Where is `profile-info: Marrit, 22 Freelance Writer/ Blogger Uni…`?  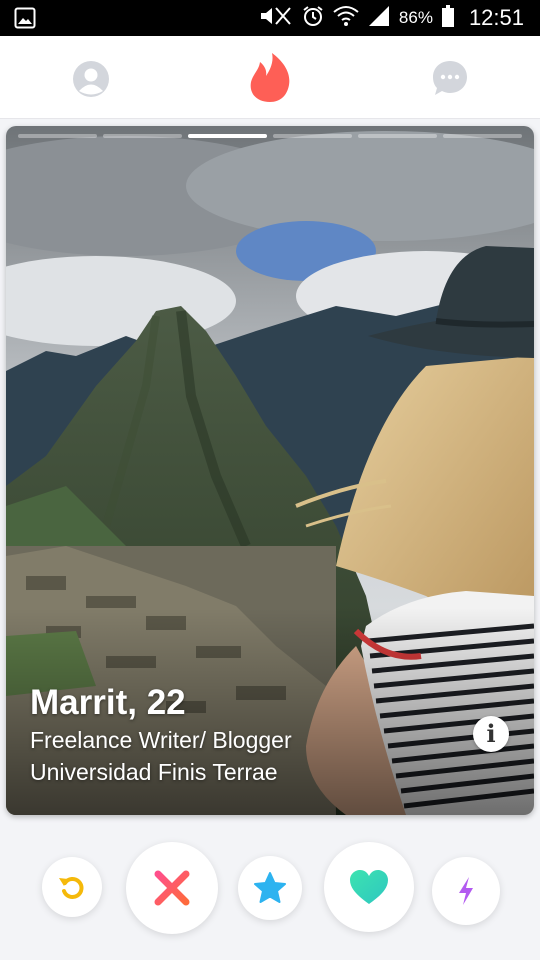
profile-info: Marrit, 22 Freelance Writer/ Blogger Uni… is located at coordinates (161, 735).